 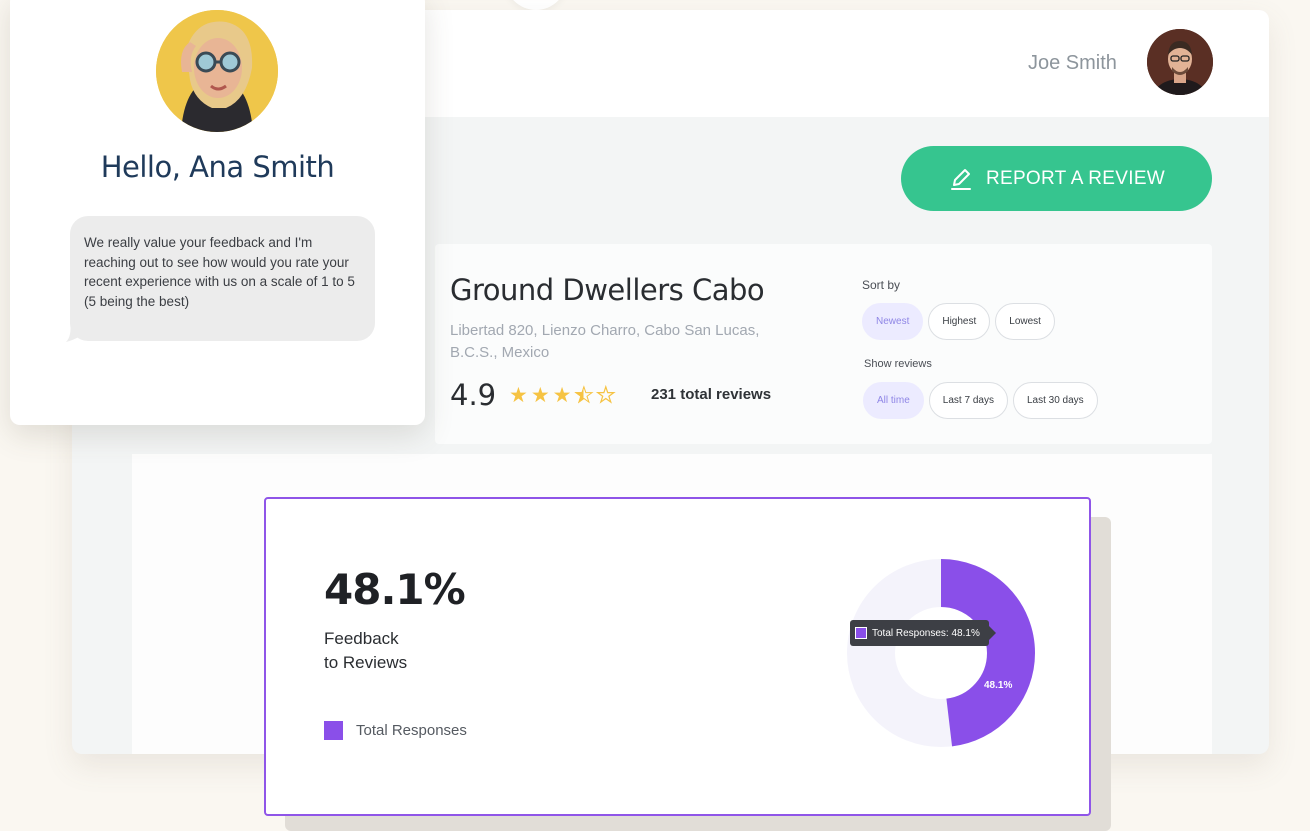 I want to click on report-review-button: REPORT A REVIEW, so click(x=1056, y=178).